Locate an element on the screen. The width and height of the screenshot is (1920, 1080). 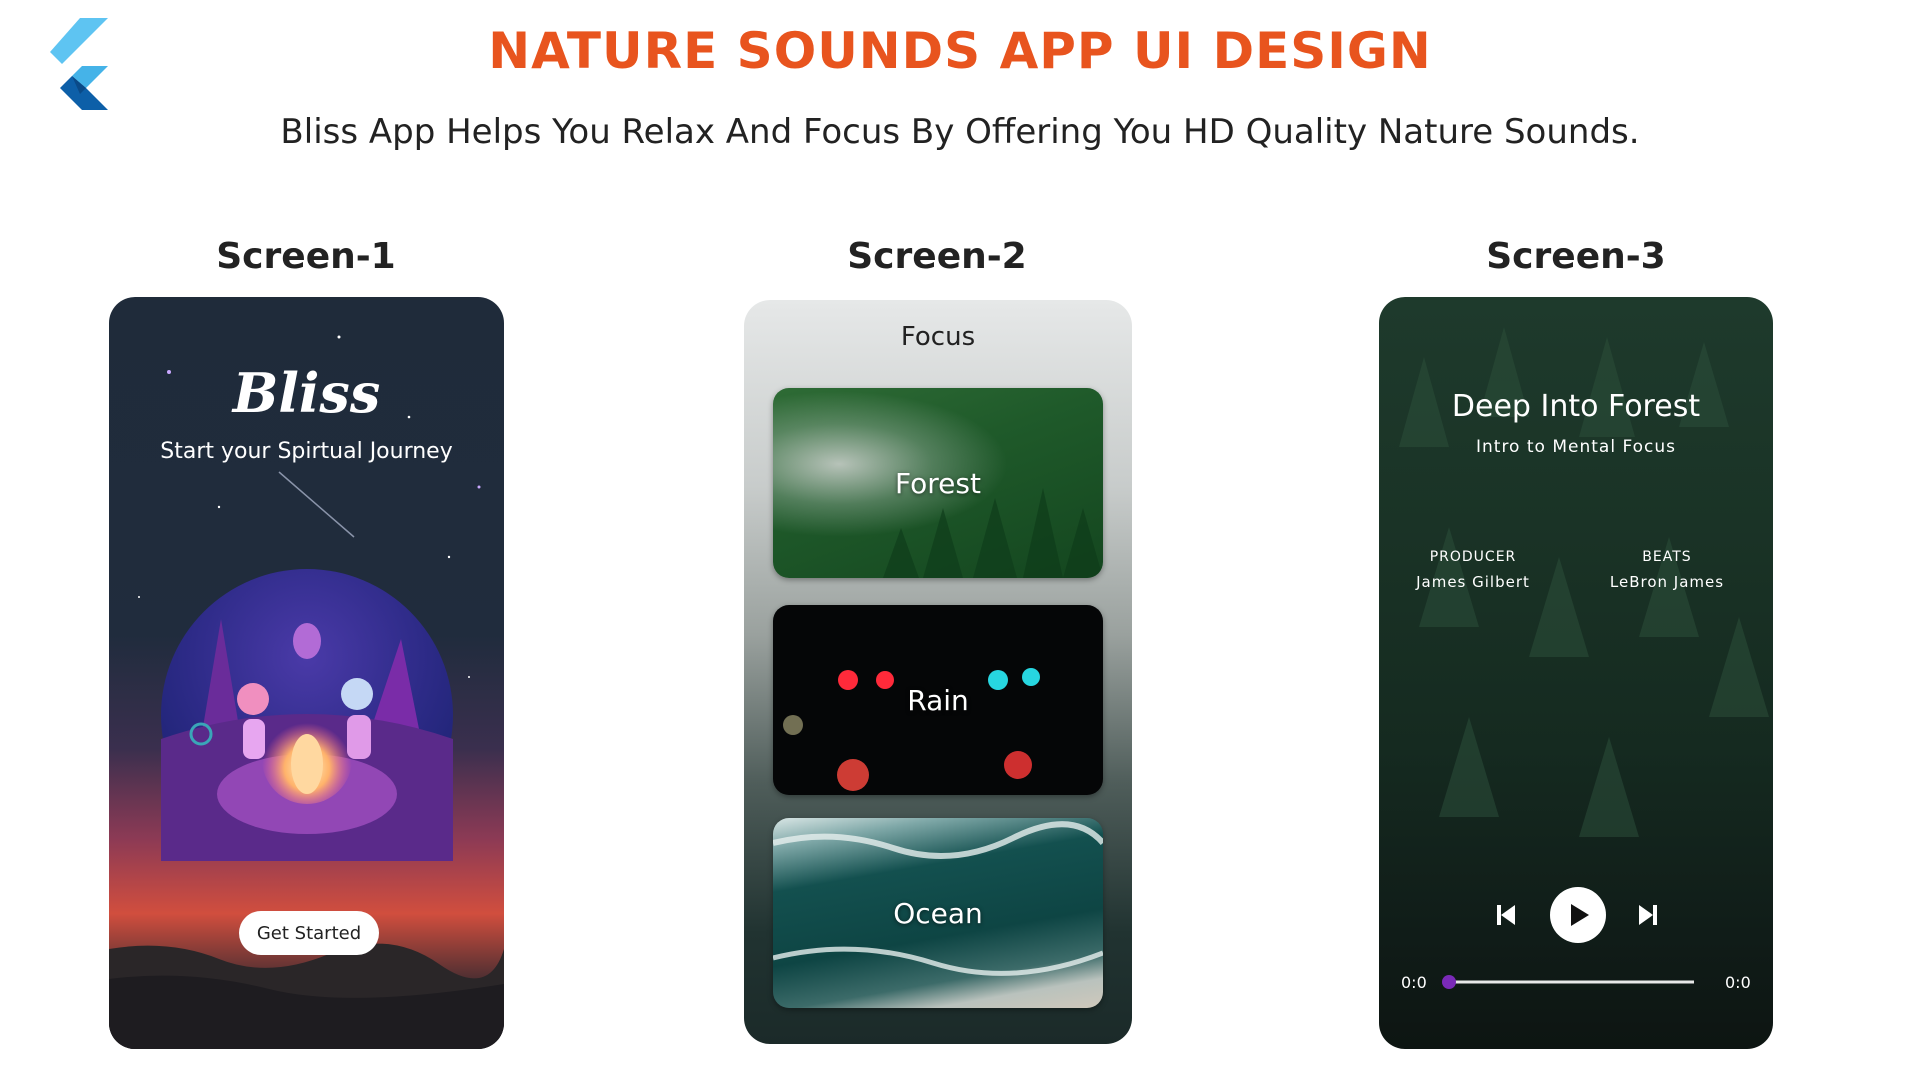
rain-card: Rain is located at coordinates (938, 700).